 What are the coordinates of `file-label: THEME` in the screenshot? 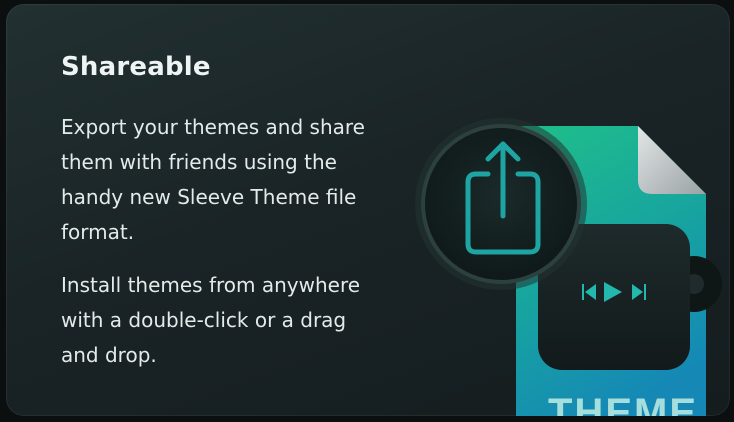 It's located at (623, 403).